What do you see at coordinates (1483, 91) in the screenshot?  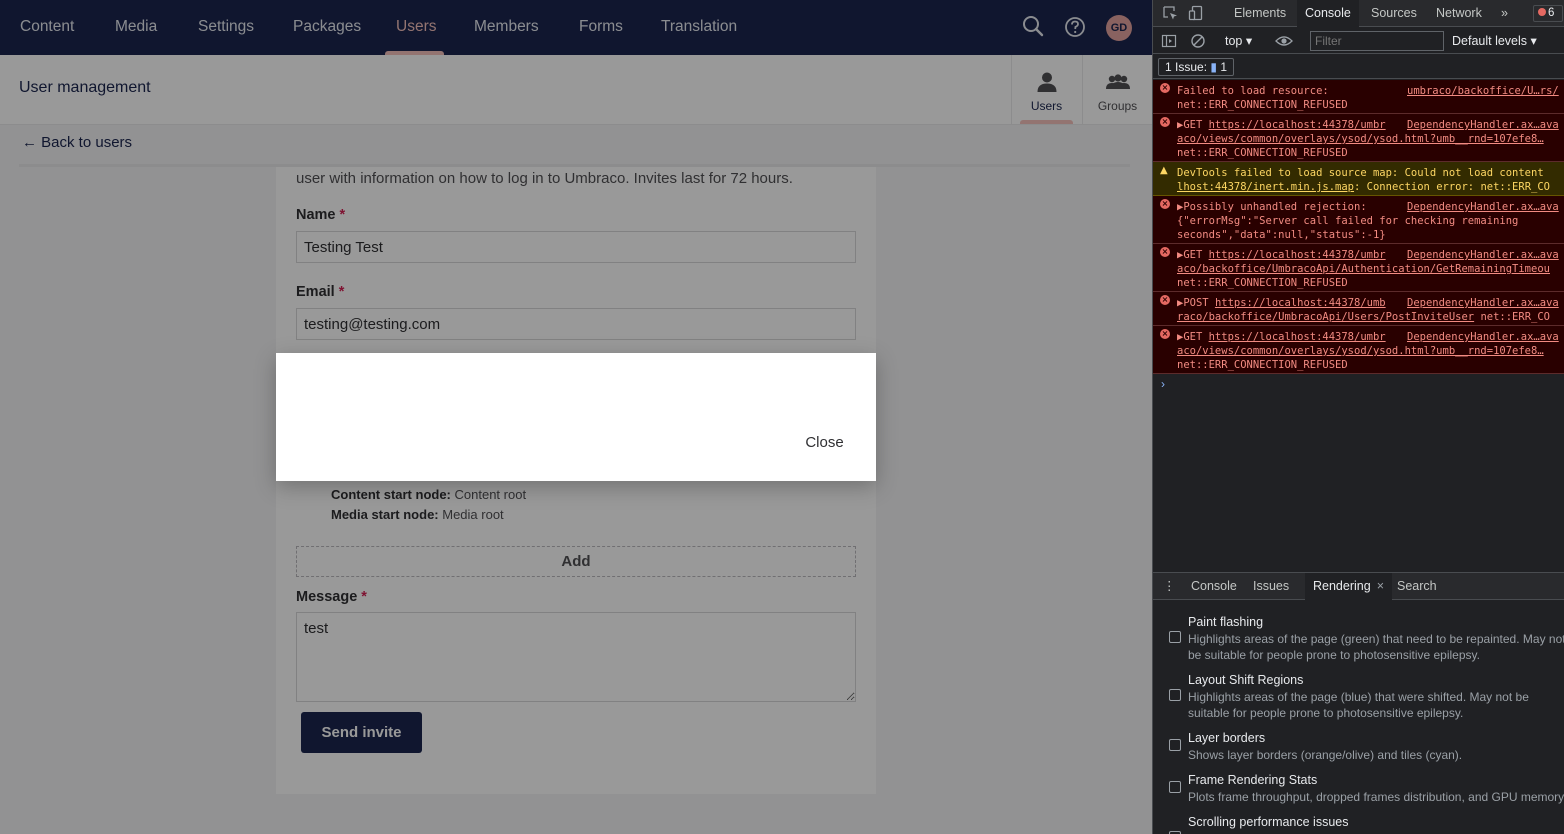 I see `message-source-link: umbraco/backoffice/U…rs/` at bounding box center [1483, 91].